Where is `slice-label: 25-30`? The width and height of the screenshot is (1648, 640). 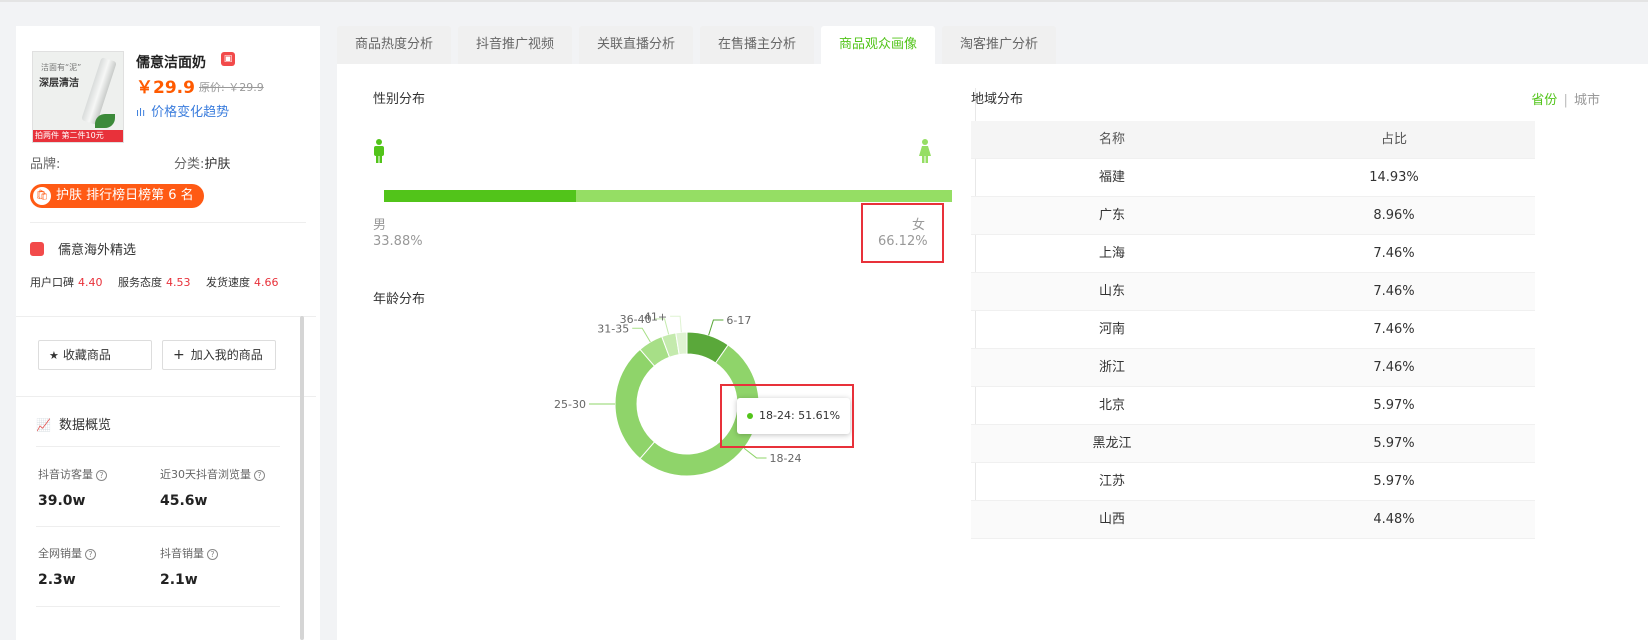
slice-label: 25-30 is located at coordinates (570, 404).